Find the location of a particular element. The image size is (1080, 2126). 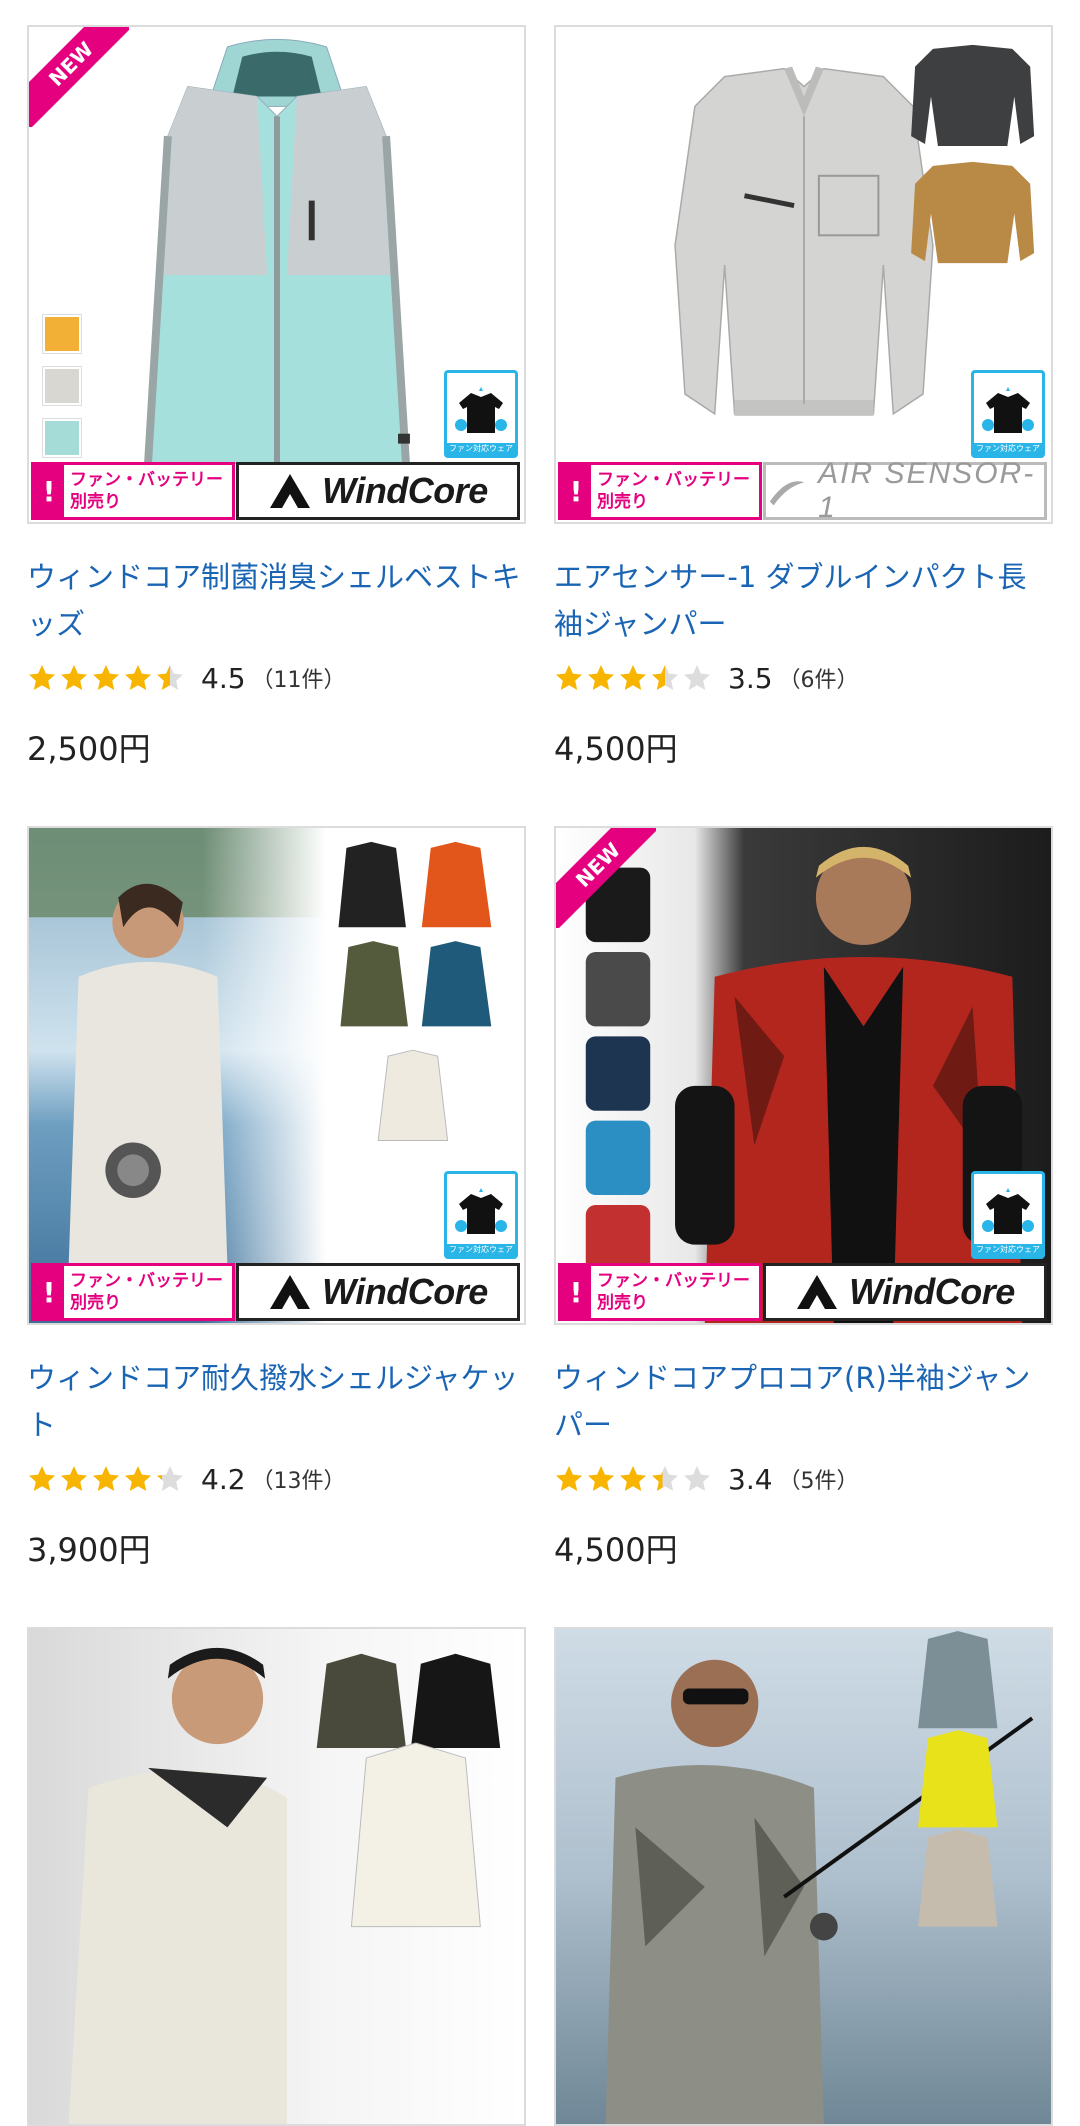

brand-logo: AIR SENSOR-1 is located at coordinates (905, 489).